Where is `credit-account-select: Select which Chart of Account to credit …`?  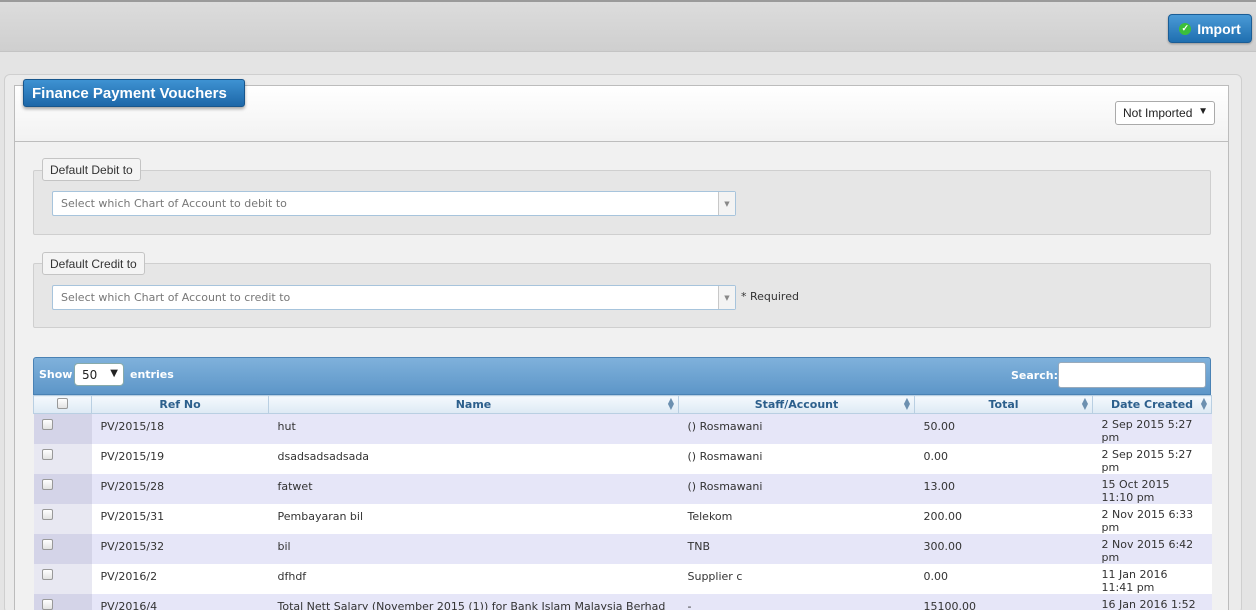 credit-account-select: Select which Chart of Account to credit … is located at coordinates (394, 297).